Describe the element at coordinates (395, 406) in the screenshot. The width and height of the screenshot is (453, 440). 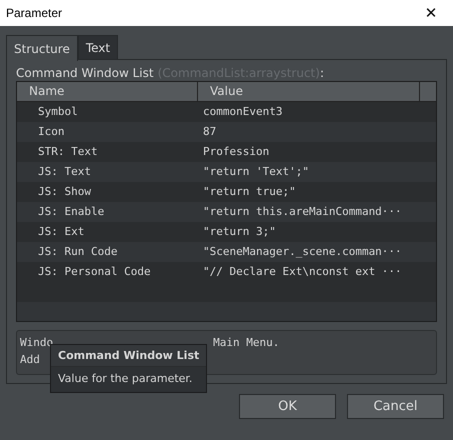
I see `cancel-button: Cancel` at that location.